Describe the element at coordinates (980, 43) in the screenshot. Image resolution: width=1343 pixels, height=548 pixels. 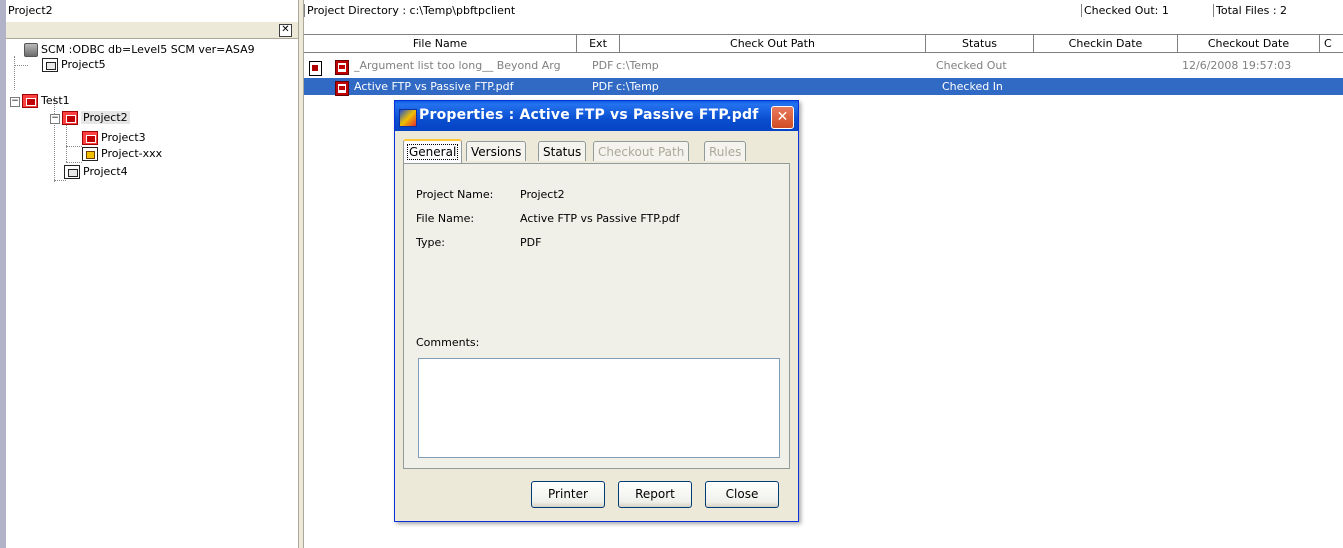
I see `column-header-status: Status` at that location.